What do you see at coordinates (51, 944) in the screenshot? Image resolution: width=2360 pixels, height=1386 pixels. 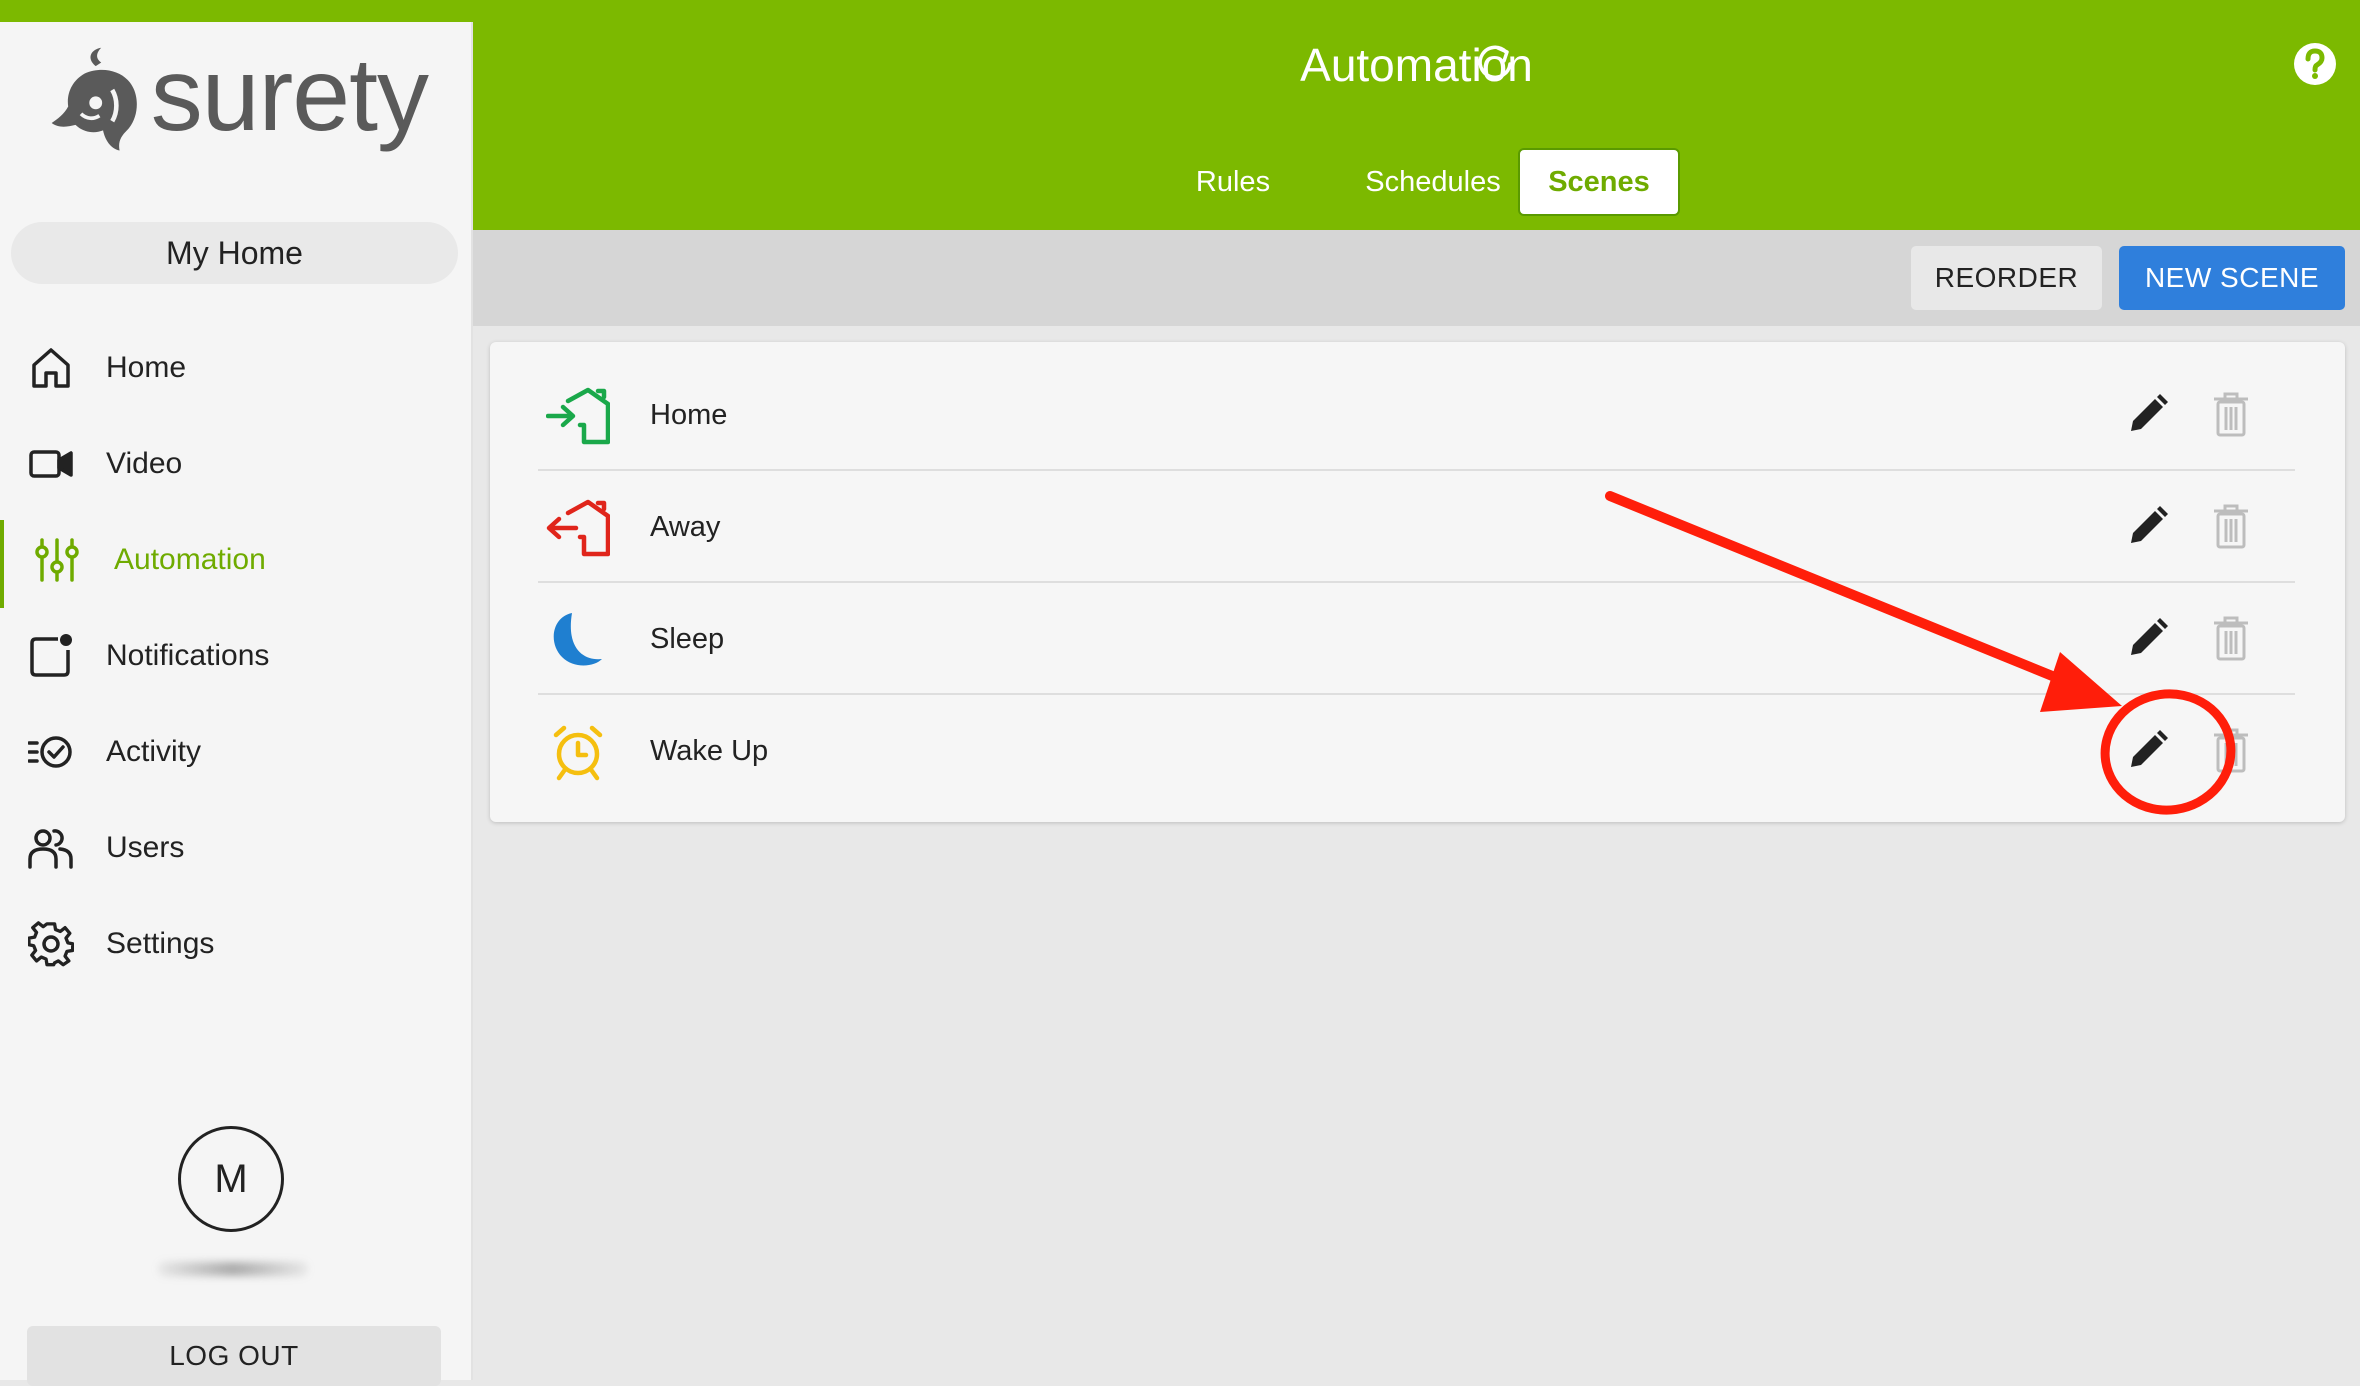 I see `gear-icon` at bounding box center [51, 944].